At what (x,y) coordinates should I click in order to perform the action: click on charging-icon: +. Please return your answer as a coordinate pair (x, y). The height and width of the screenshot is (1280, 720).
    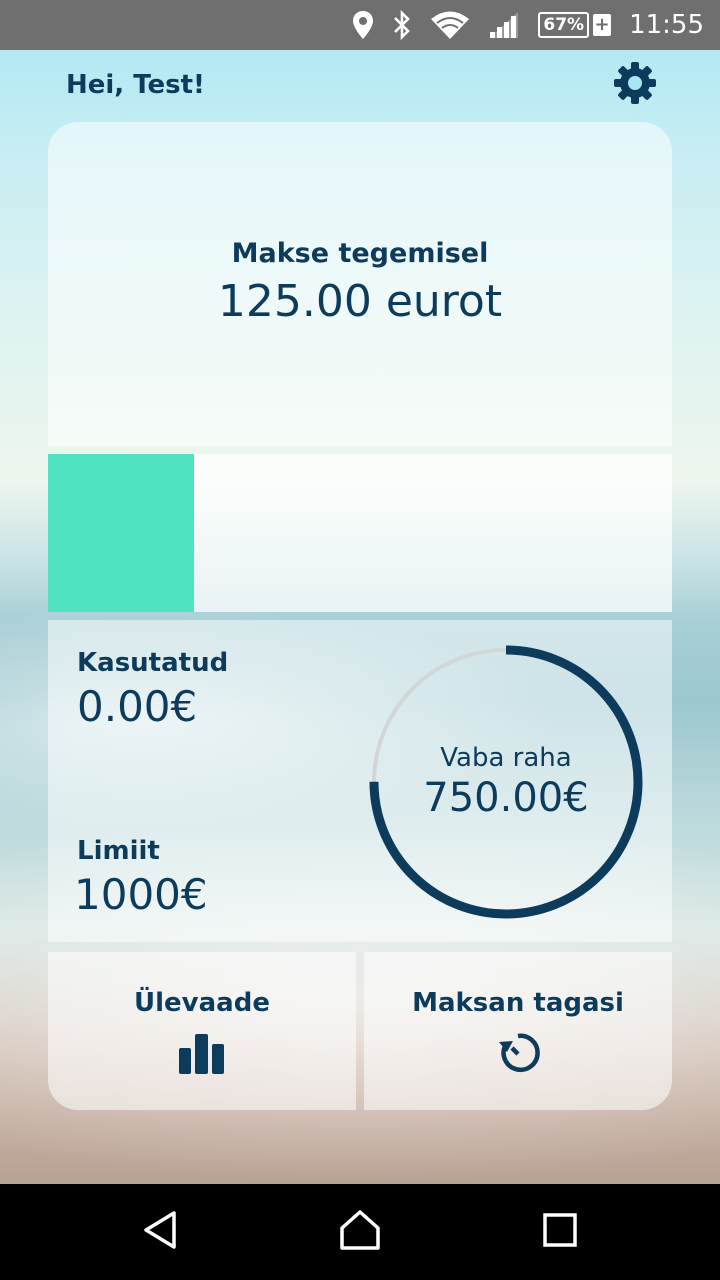
    Looking at the image, I should click on (602, 25).